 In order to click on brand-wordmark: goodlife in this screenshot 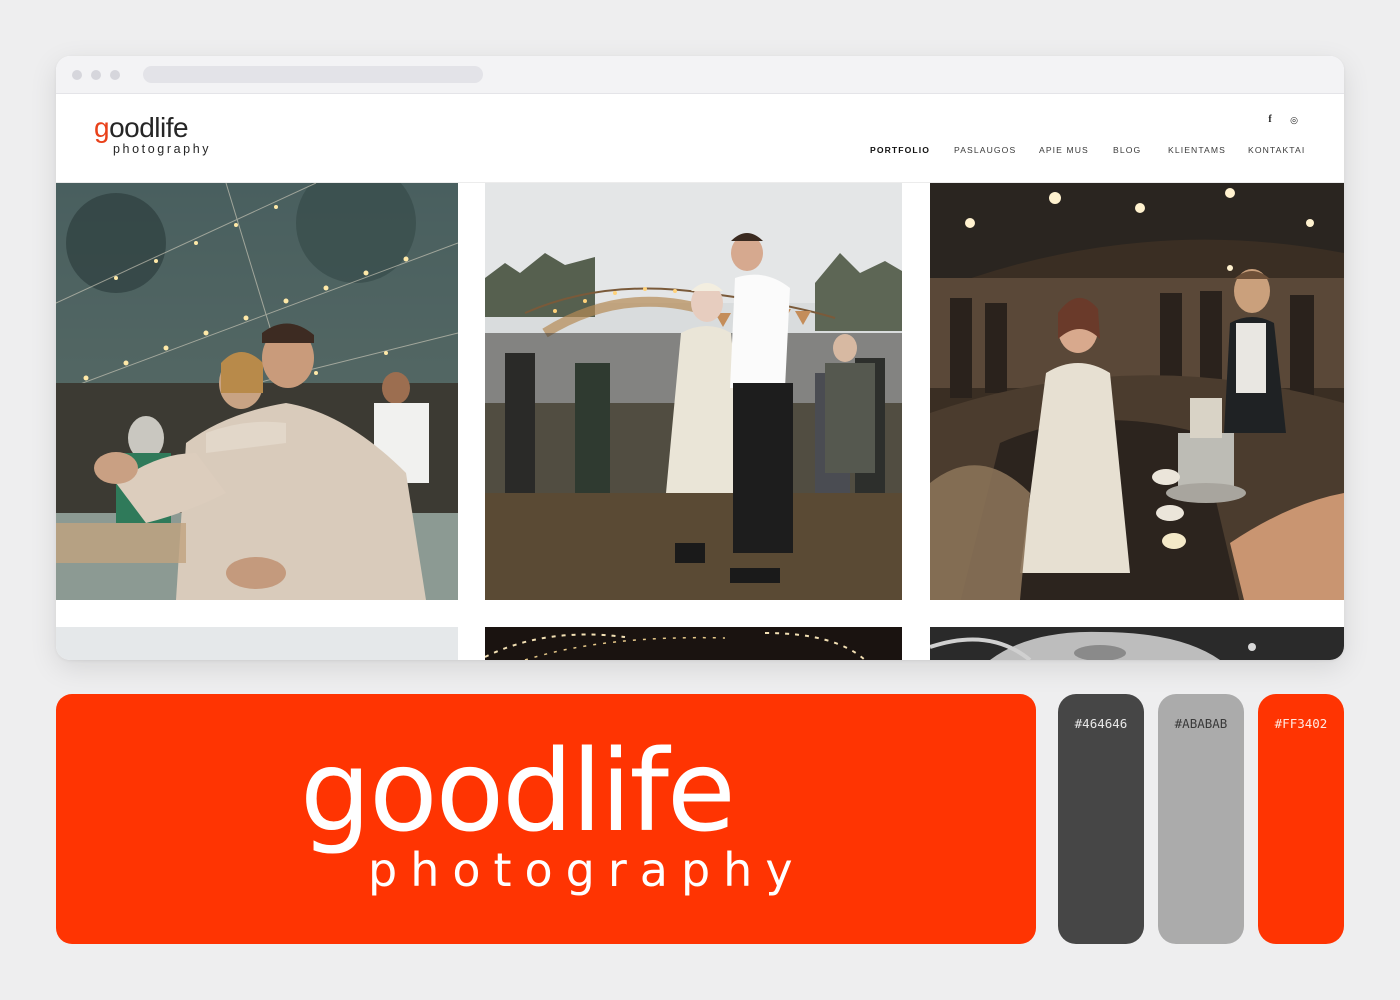, I will do `click(518, 792)`.